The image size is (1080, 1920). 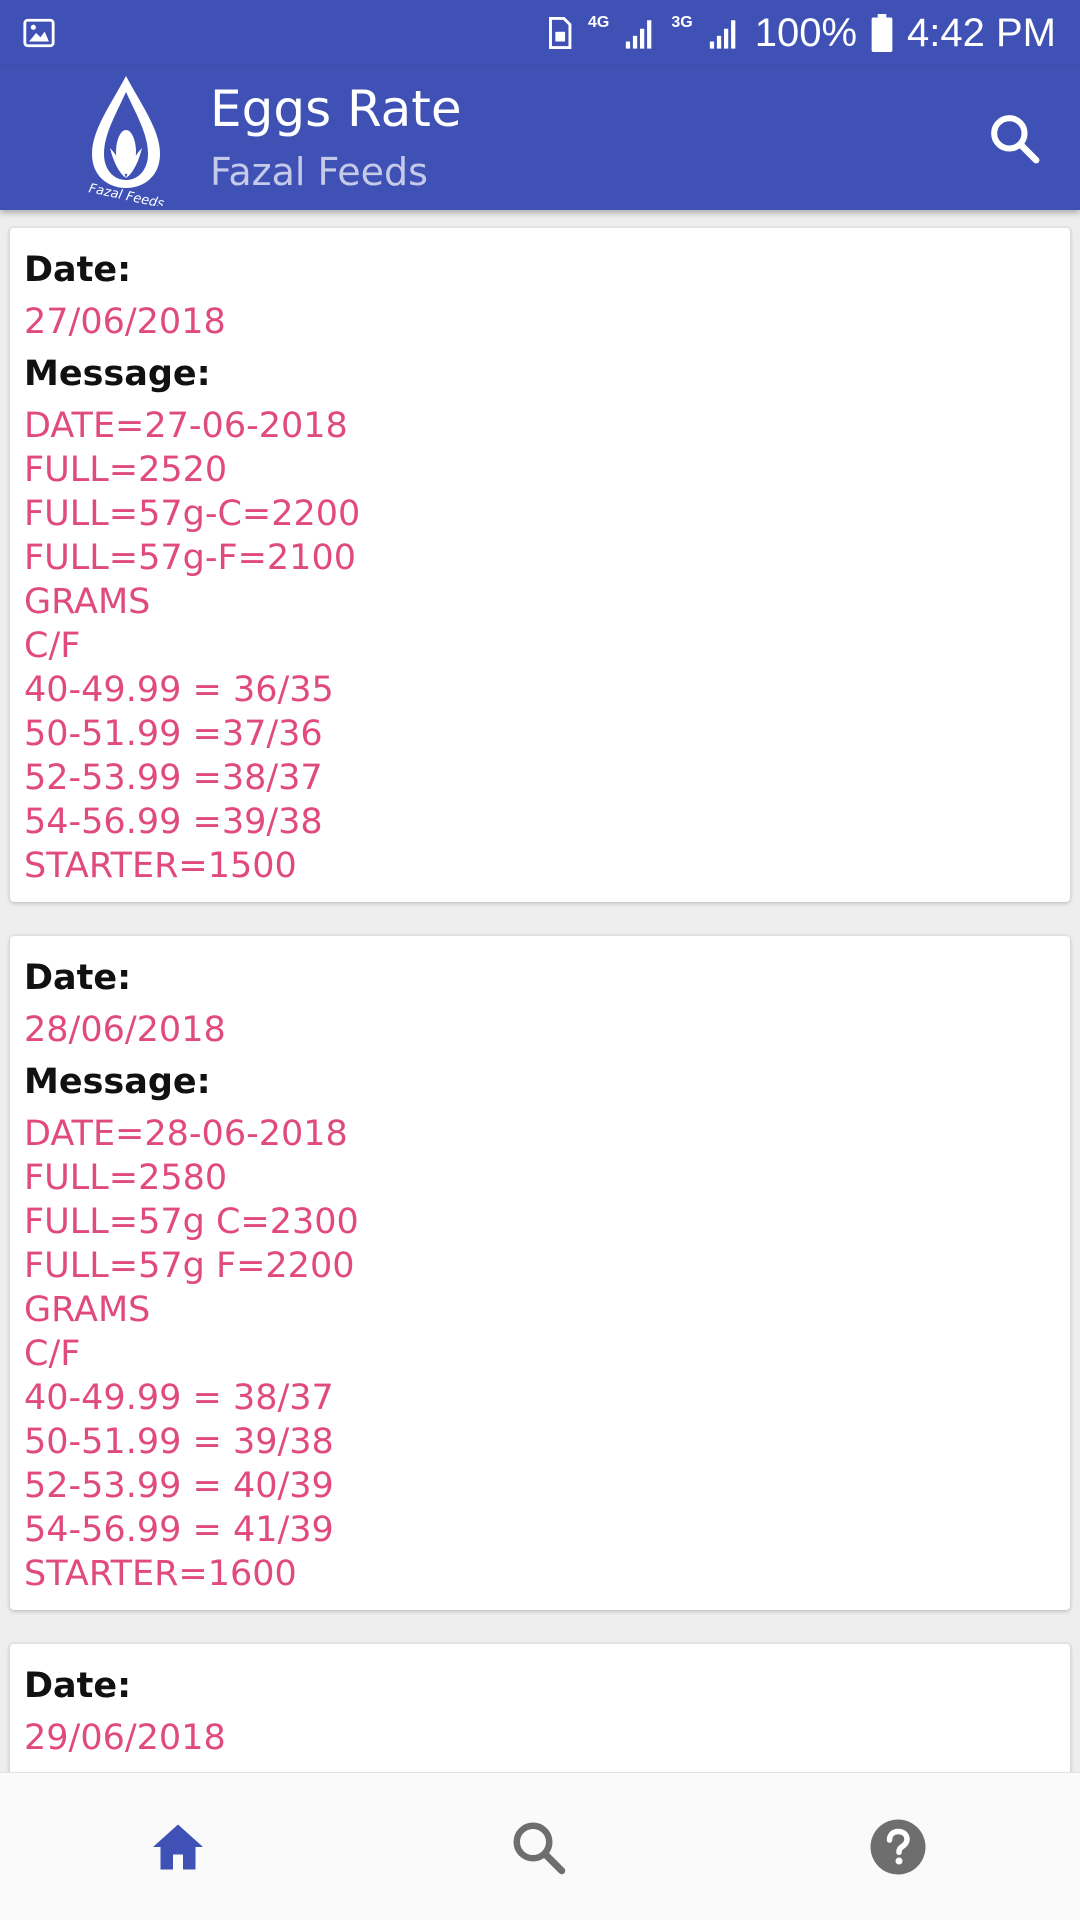 I want to click on status-right: 4G 3G 100% 4:42 PM, so click(x=800, y=33).